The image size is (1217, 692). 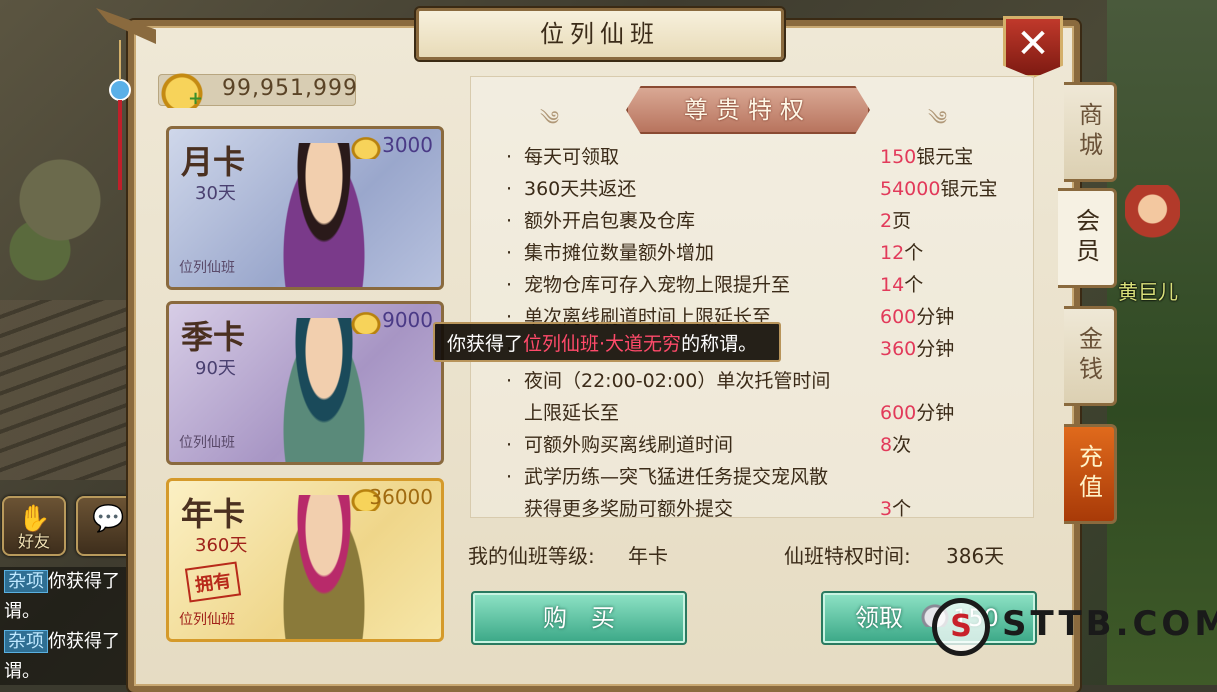 I want to click on time-label: 仙班特权时间:, so click(x=847, y=556).